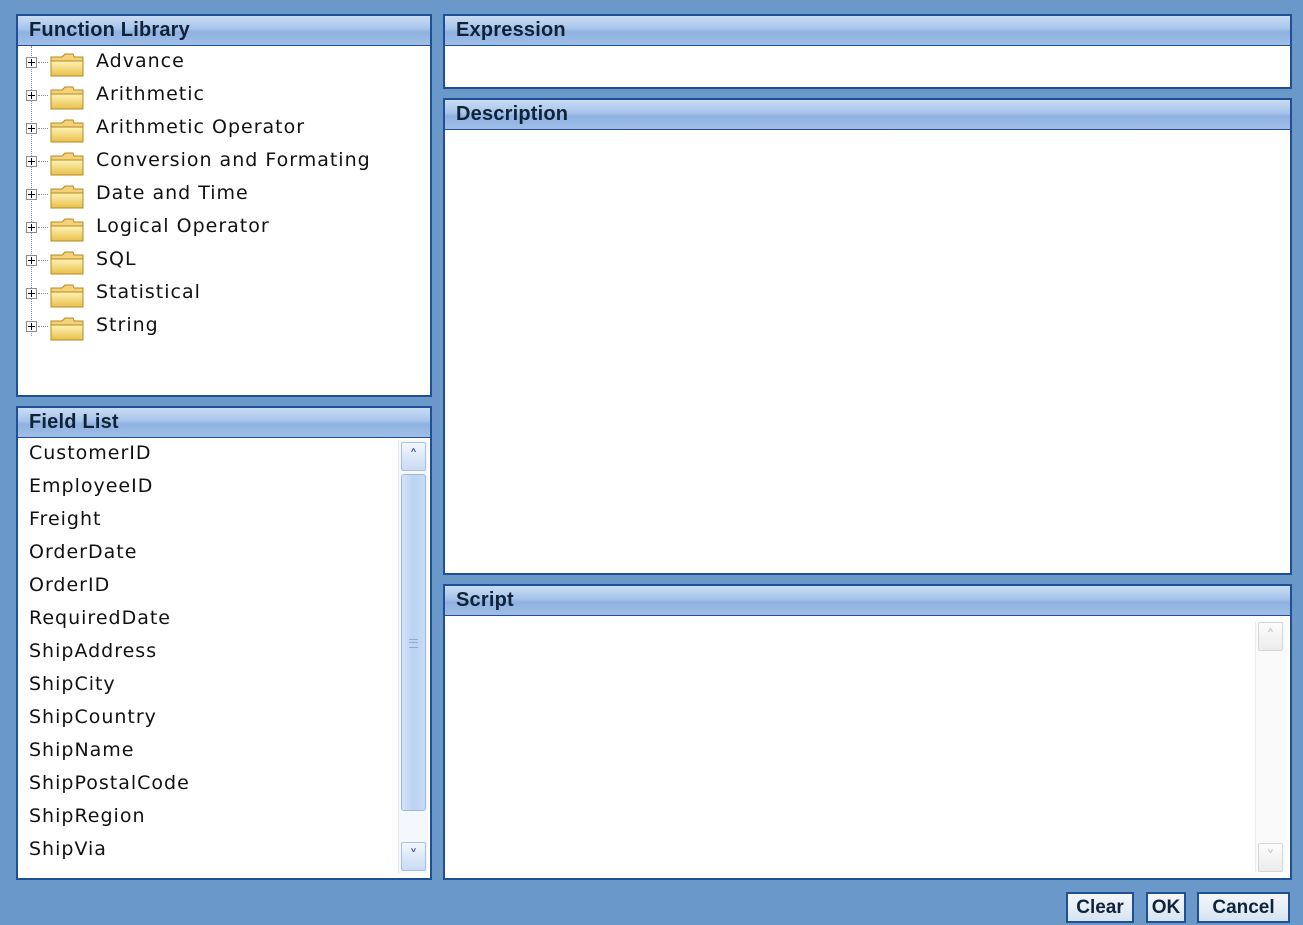  What do you see at coordinates (233, 160) in the screenshot?
I see `tree-node-label: Conversion and Formating` at bounding box center [233, 160].